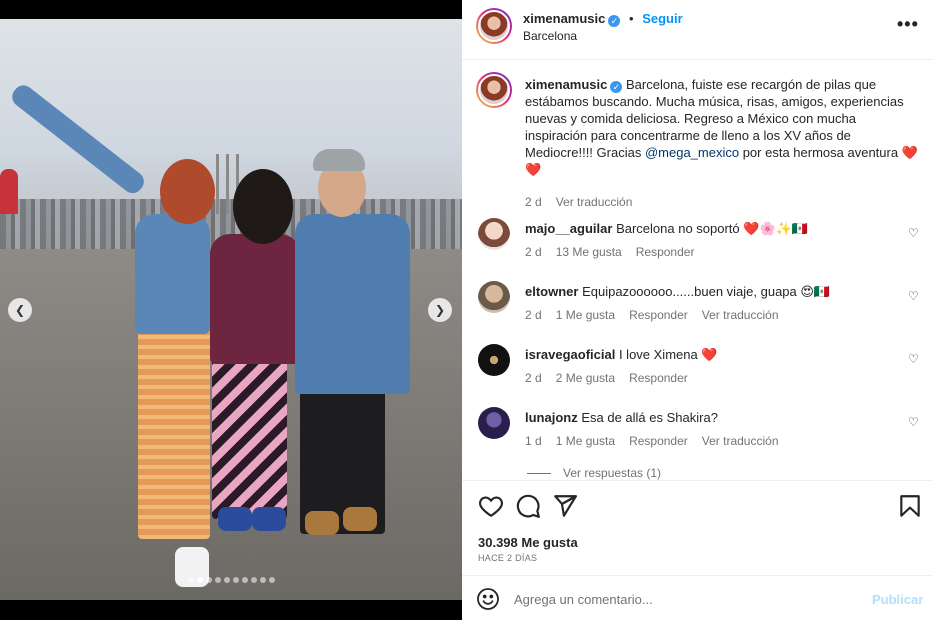 The width and height of the screenshot is (933, 620). Describe the element at coordinates (339, 160) in the screenshot. I see `person-cap` at that location.